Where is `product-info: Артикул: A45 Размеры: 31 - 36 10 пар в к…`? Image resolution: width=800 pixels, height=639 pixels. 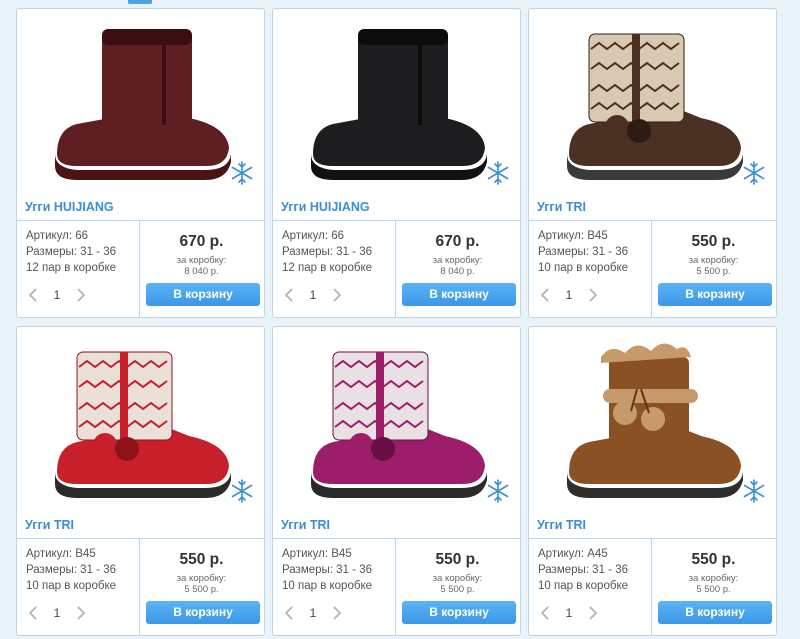
product-info: Артикул: A45 Размеры: 31 - 36 10 пар в к… is located at coordinates (583, 570).